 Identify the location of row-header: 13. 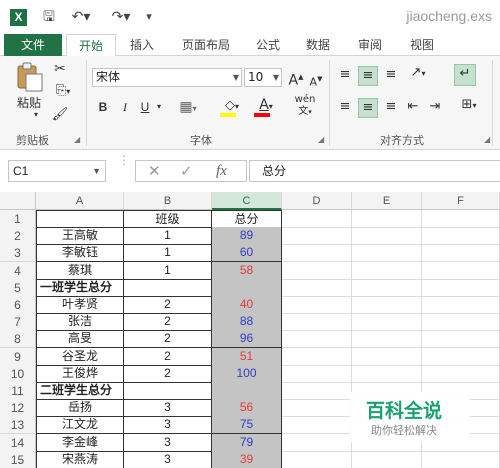
(18, 425).